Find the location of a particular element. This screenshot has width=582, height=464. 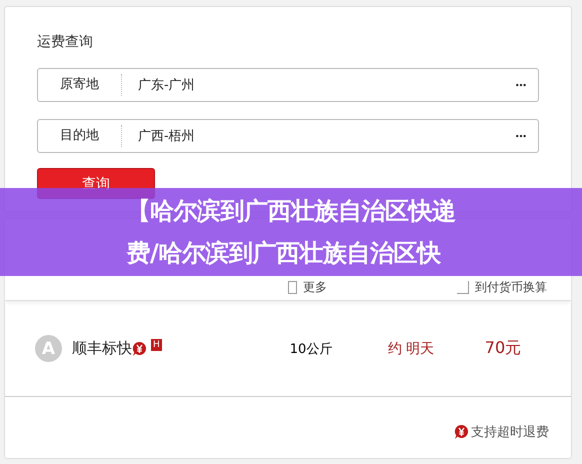

courier-name: 顺丰标快 is located at coordinates (102, 348).